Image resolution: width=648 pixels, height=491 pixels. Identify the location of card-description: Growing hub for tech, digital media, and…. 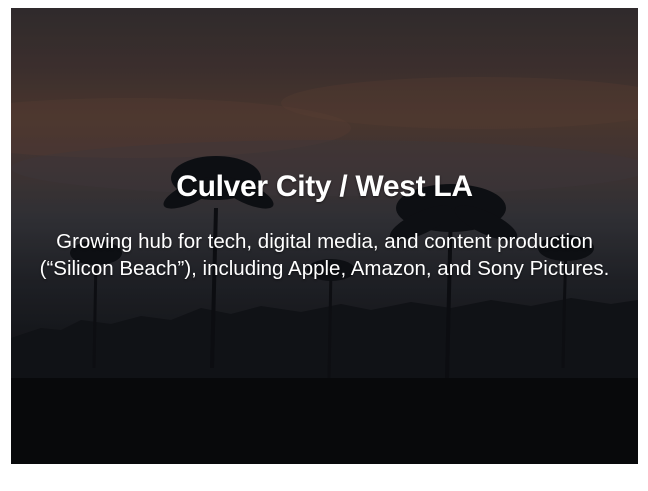
(324, 255).